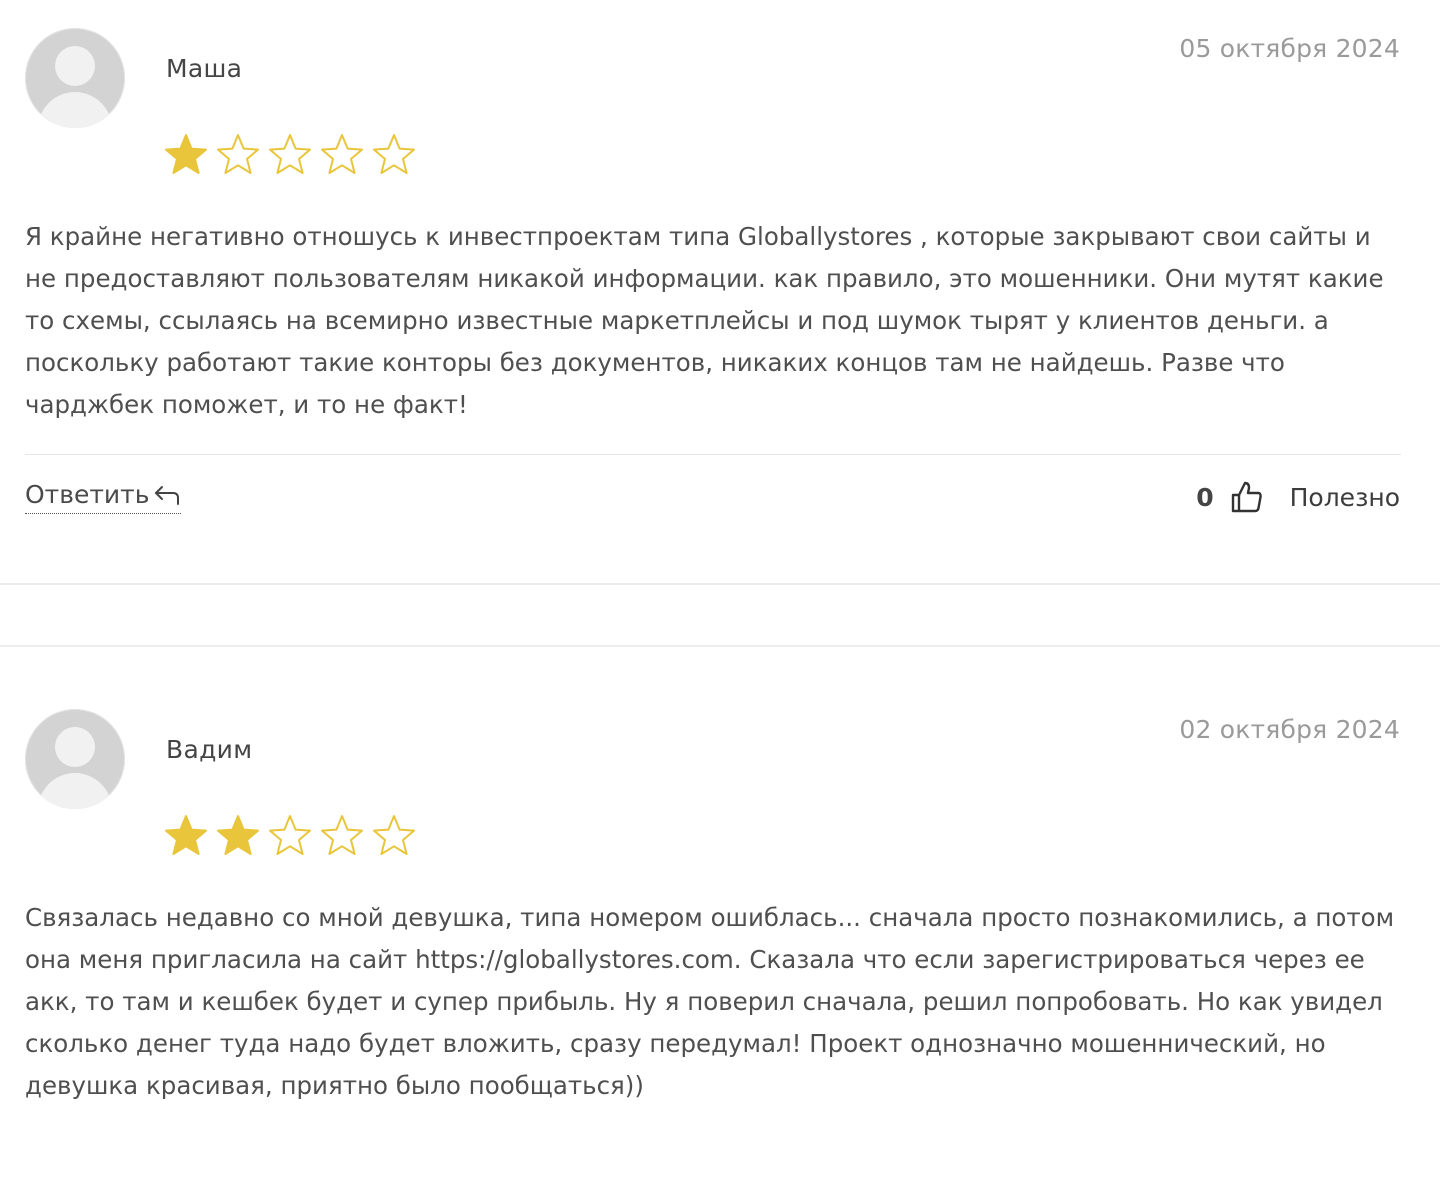 The image size is (1440, 1177). I want to click on review-date: 02 октября 2024, so click(1289, 729).